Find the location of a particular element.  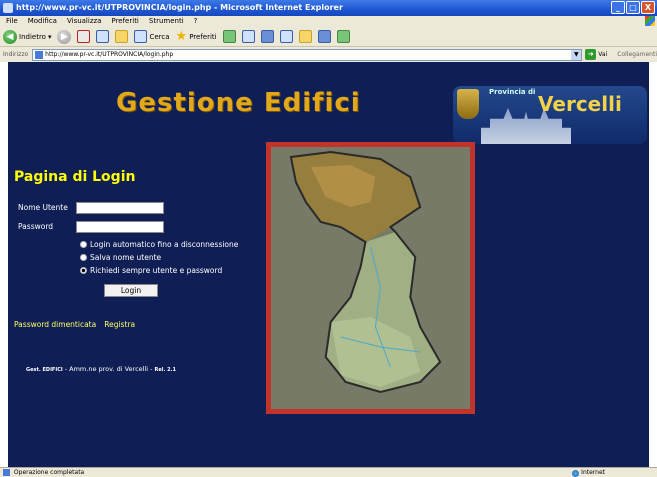

go-button: ➜ Vai is located at coordinates (596, 54).